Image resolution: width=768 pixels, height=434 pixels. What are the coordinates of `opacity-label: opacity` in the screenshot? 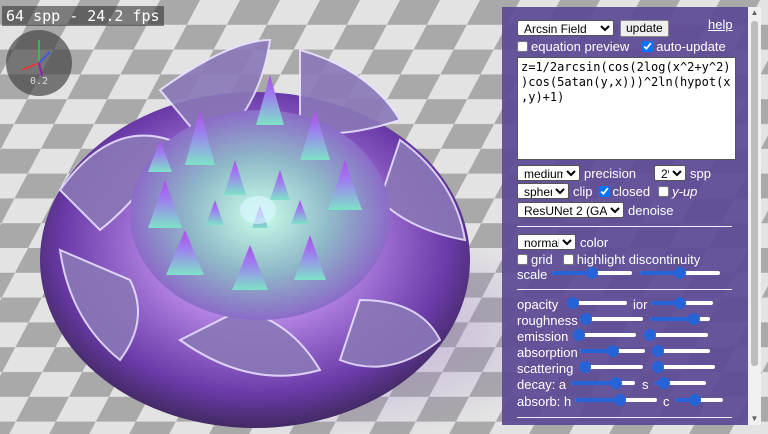 It's located at (538, 304).